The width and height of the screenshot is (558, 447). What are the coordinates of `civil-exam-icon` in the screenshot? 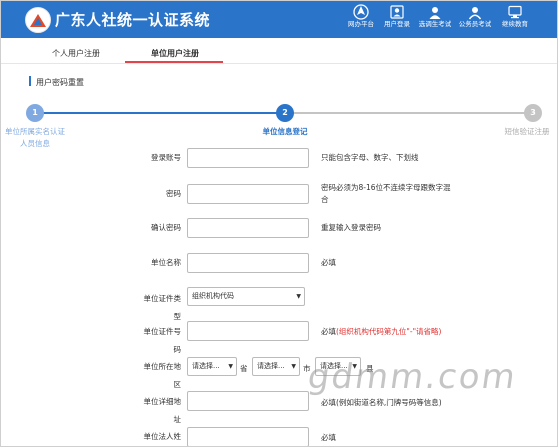 It's located at (475, 13).